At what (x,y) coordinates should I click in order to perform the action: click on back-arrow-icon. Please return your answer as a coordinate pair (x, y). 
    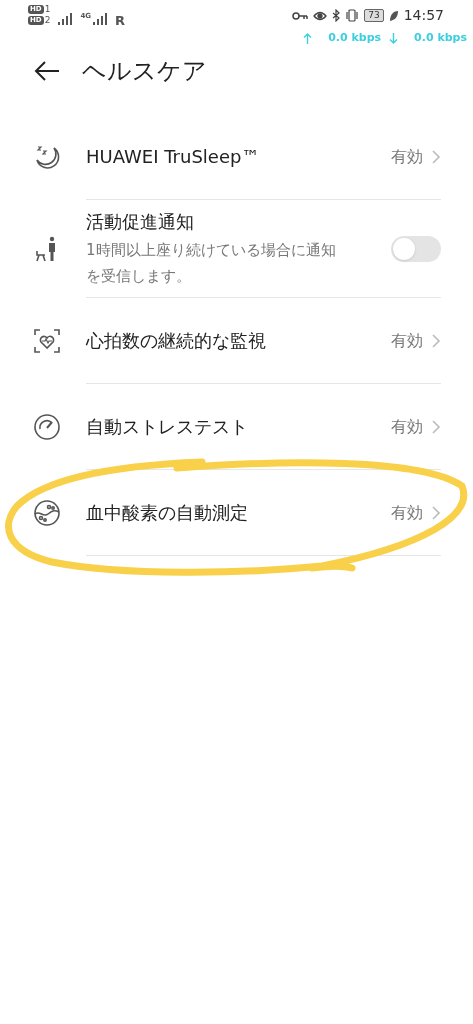
    Looking at the image, I should click on (47, 71).